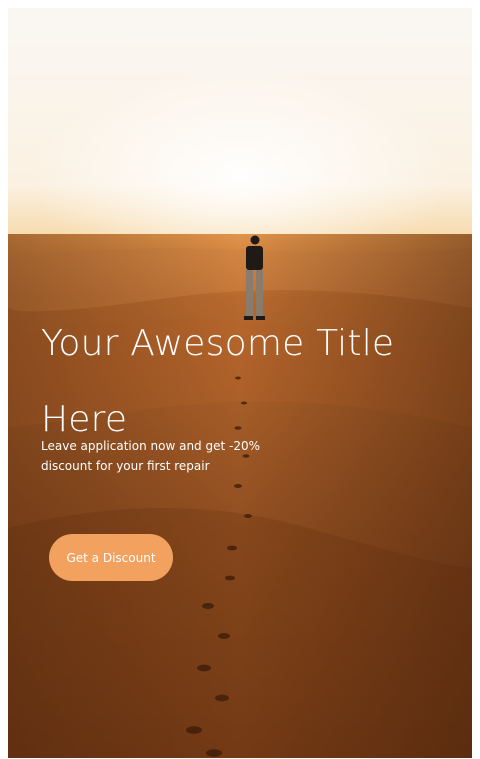 This screenshot has width=480, height=759. Describe the element at coordinates (111, 557) in the screenshot. I see `get-discount-button: Get a Discount` at that location.